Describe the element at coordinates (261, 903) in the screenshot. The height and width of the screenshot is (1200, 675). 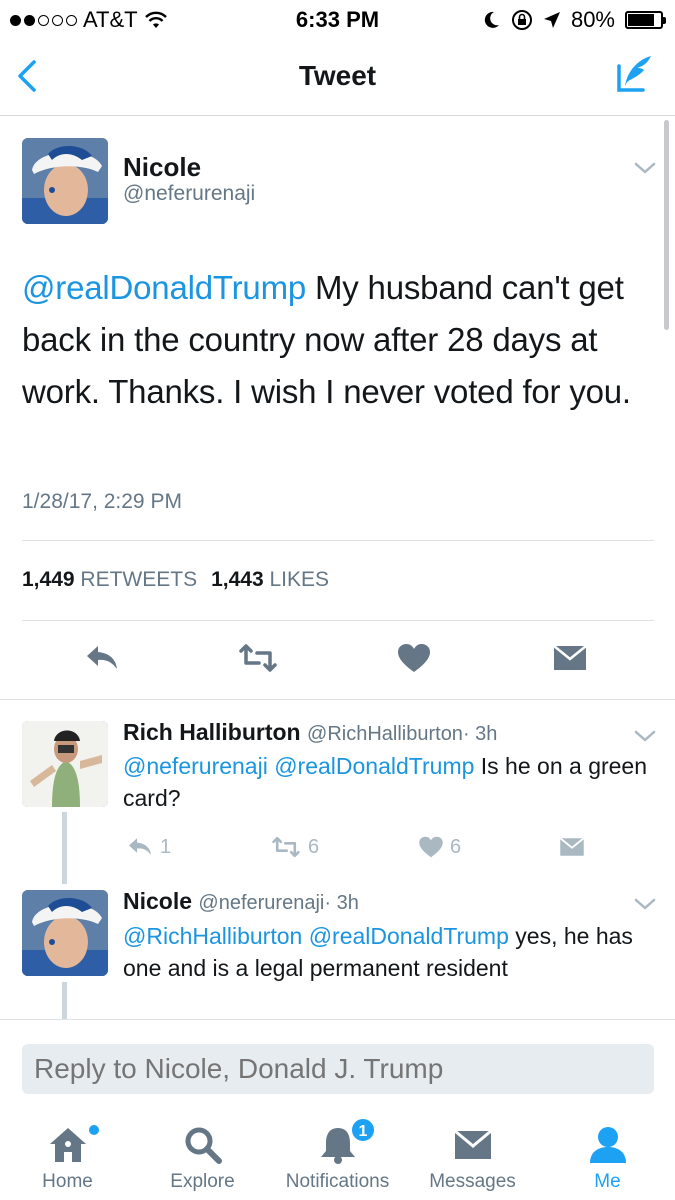
I see `reply-author-handle: @neferurenaji` at that location.